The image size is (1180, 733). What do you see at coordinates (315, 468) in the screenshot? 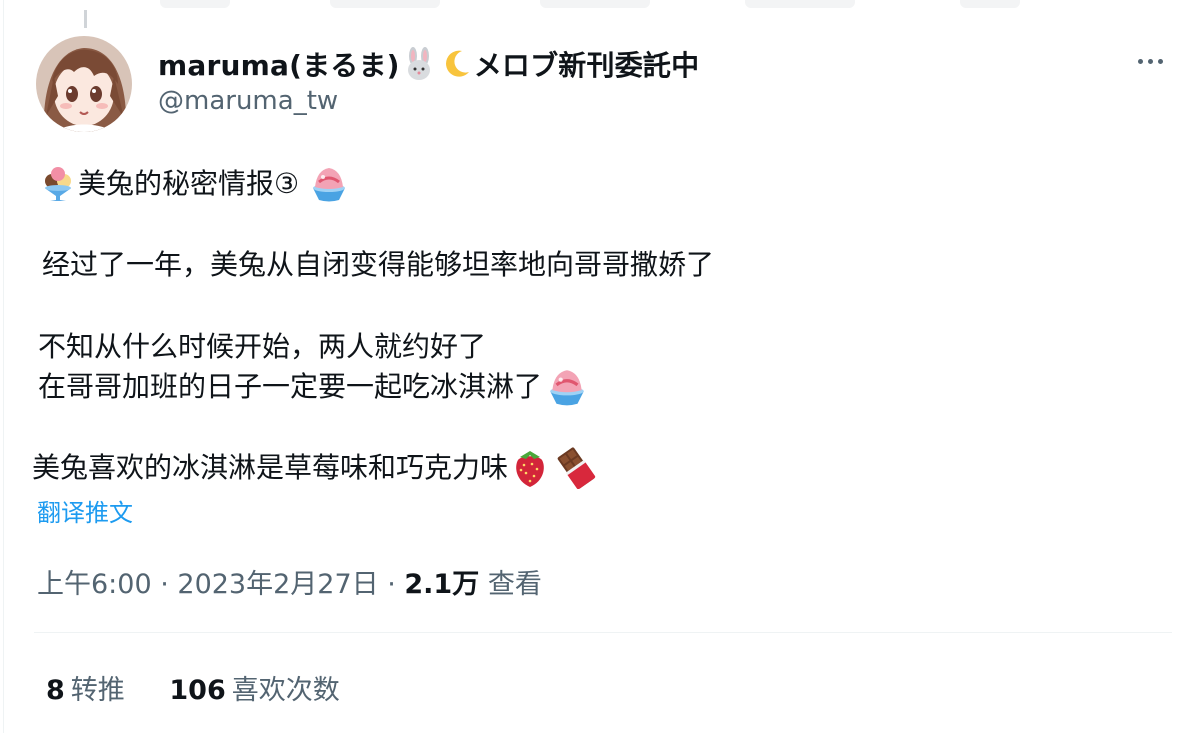
I see `tweet-line: 美兔喜欢的冰淇淋是草莓味和巧克力味` at bounding box center [315, 468].